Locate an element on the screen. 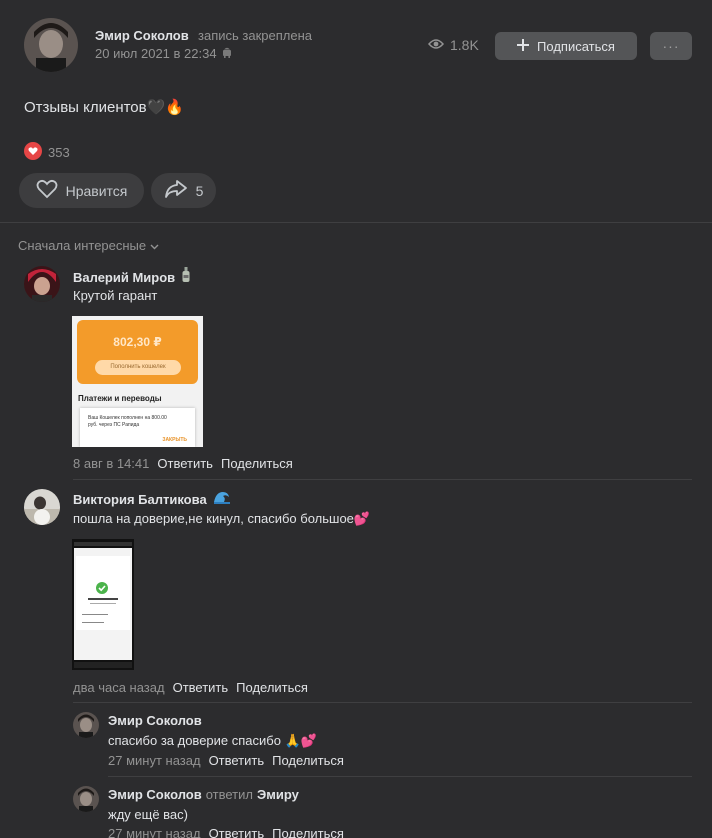 This screenshot has height=838, width=712. comment-meta: два часа назад Ответить Поделиться is located at coordinates (190, 687).